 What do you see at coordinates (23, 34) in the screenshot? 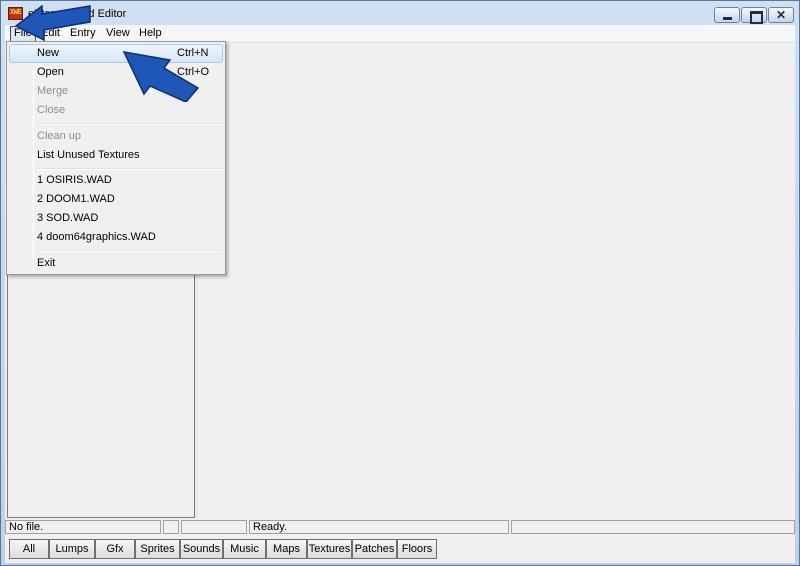
I see `menu-file: File` at bounding box center [23, 34].